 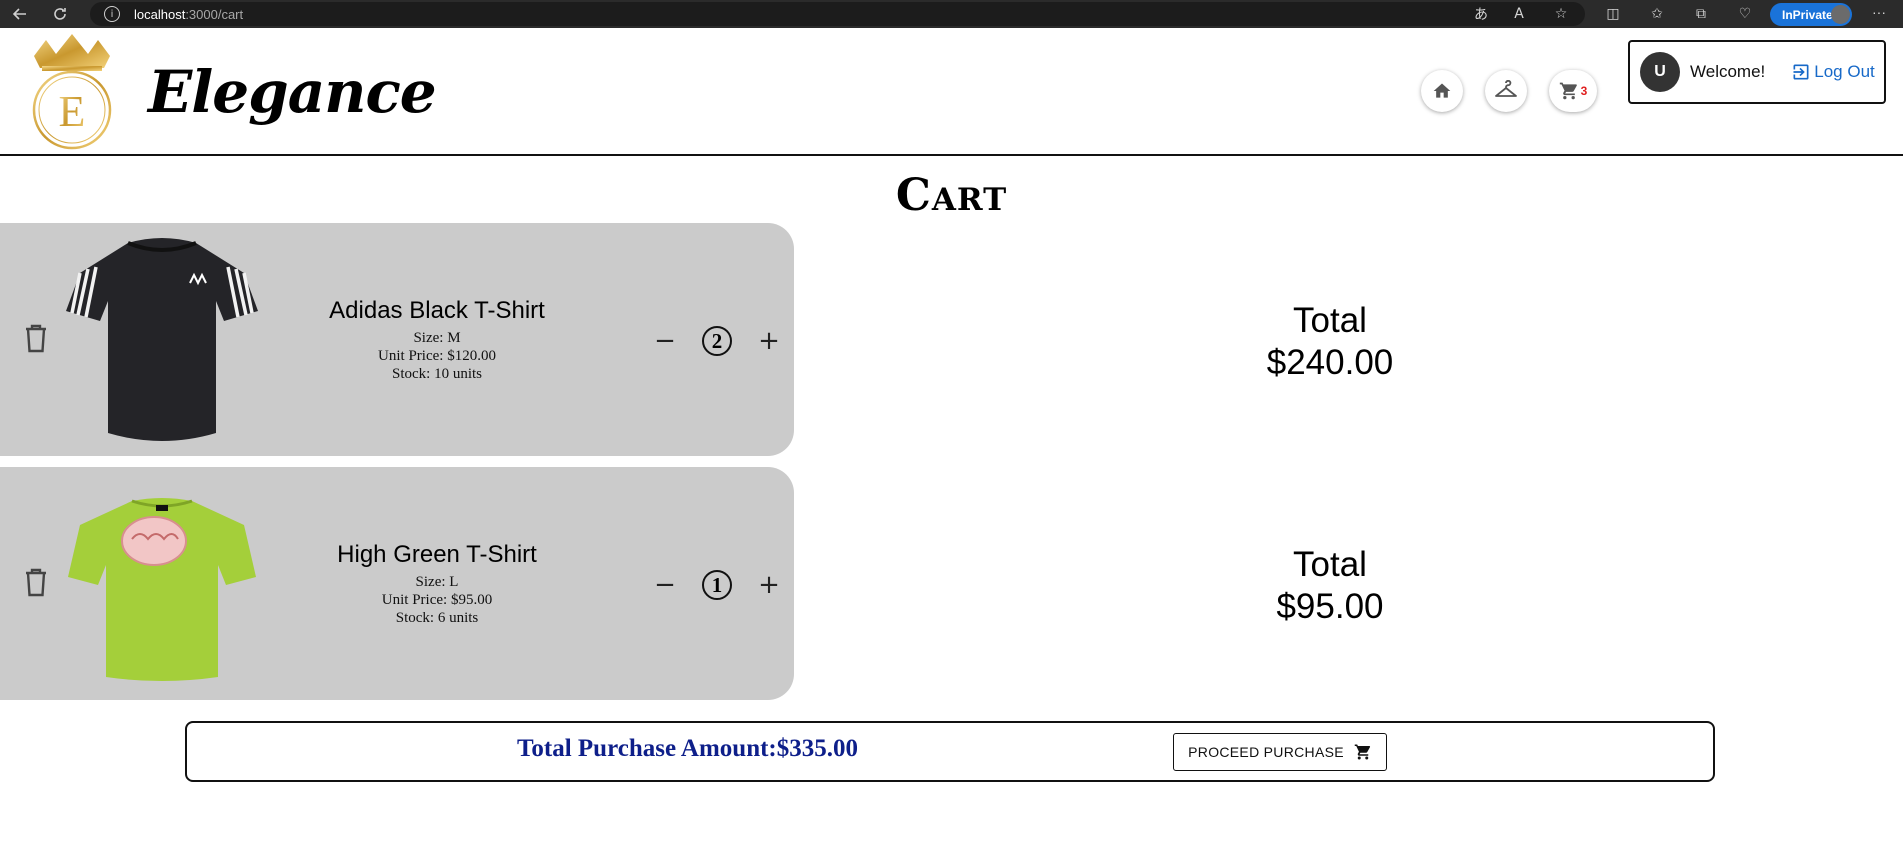 I want to click on favorite-star-icon: ☆, so click(x=1561, y=14).